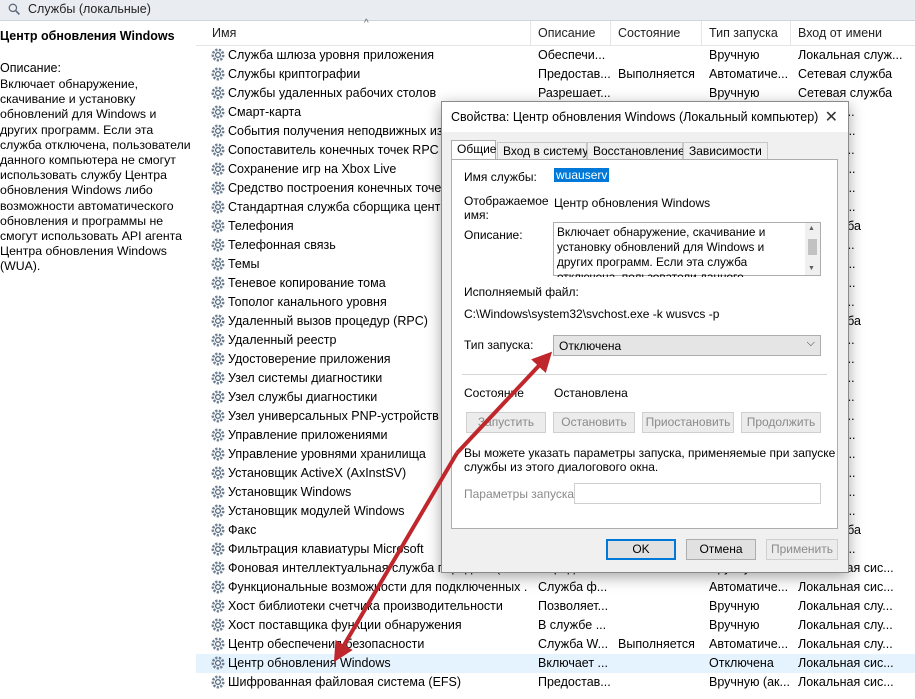 The image size is (915, 699). Describe the element at coordinates (457, 10) in the screenshot. I see `window-title-bar: Службы (локальные)` at that location.